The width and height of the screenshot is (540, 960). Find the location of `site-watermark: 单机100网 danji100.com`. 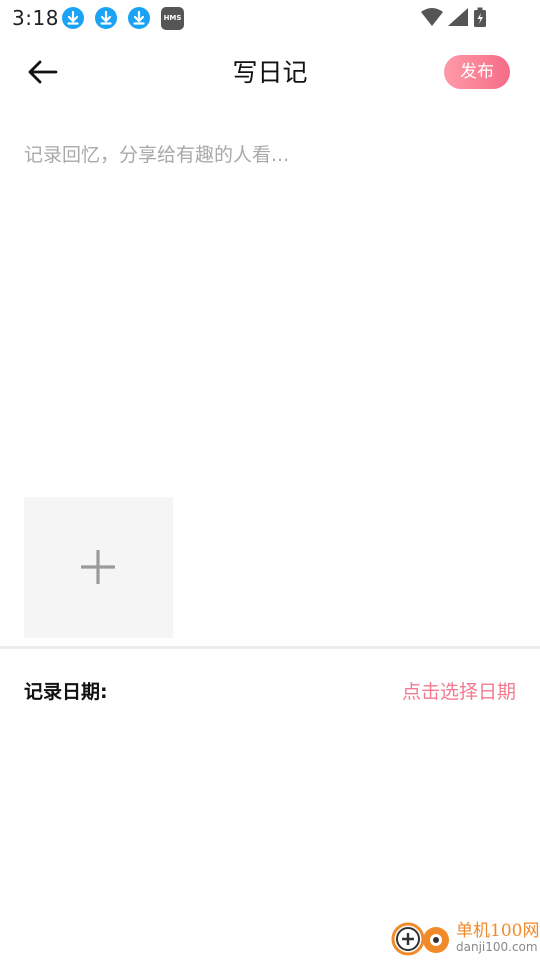

site-watermark: 单机100网 danji100.com is located at coordinates (465, 937).